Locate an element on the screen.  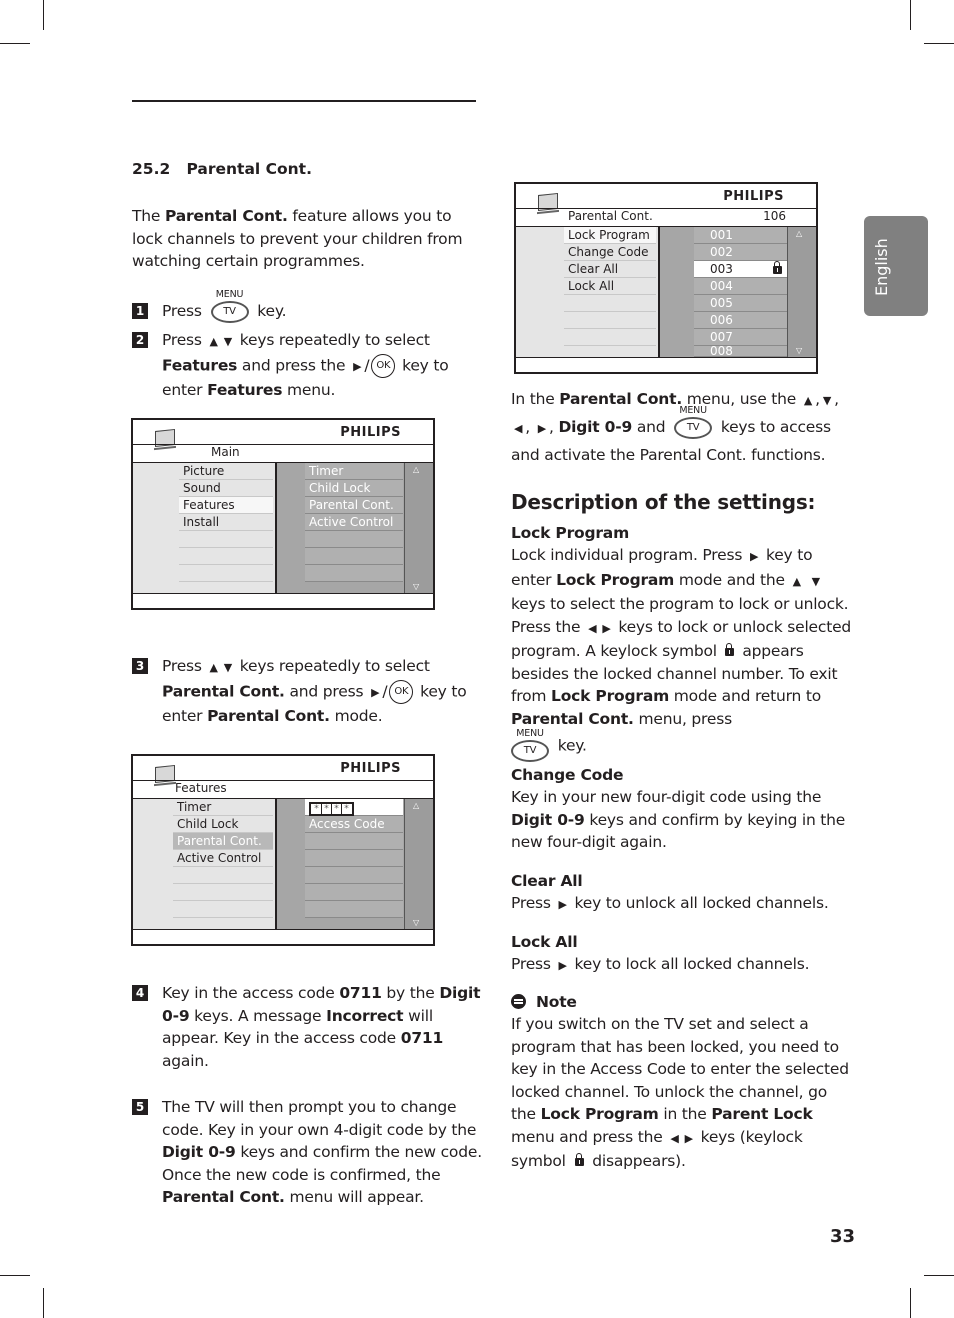
step-text: keys repeatedly to select is located at coordinates (334, 340).